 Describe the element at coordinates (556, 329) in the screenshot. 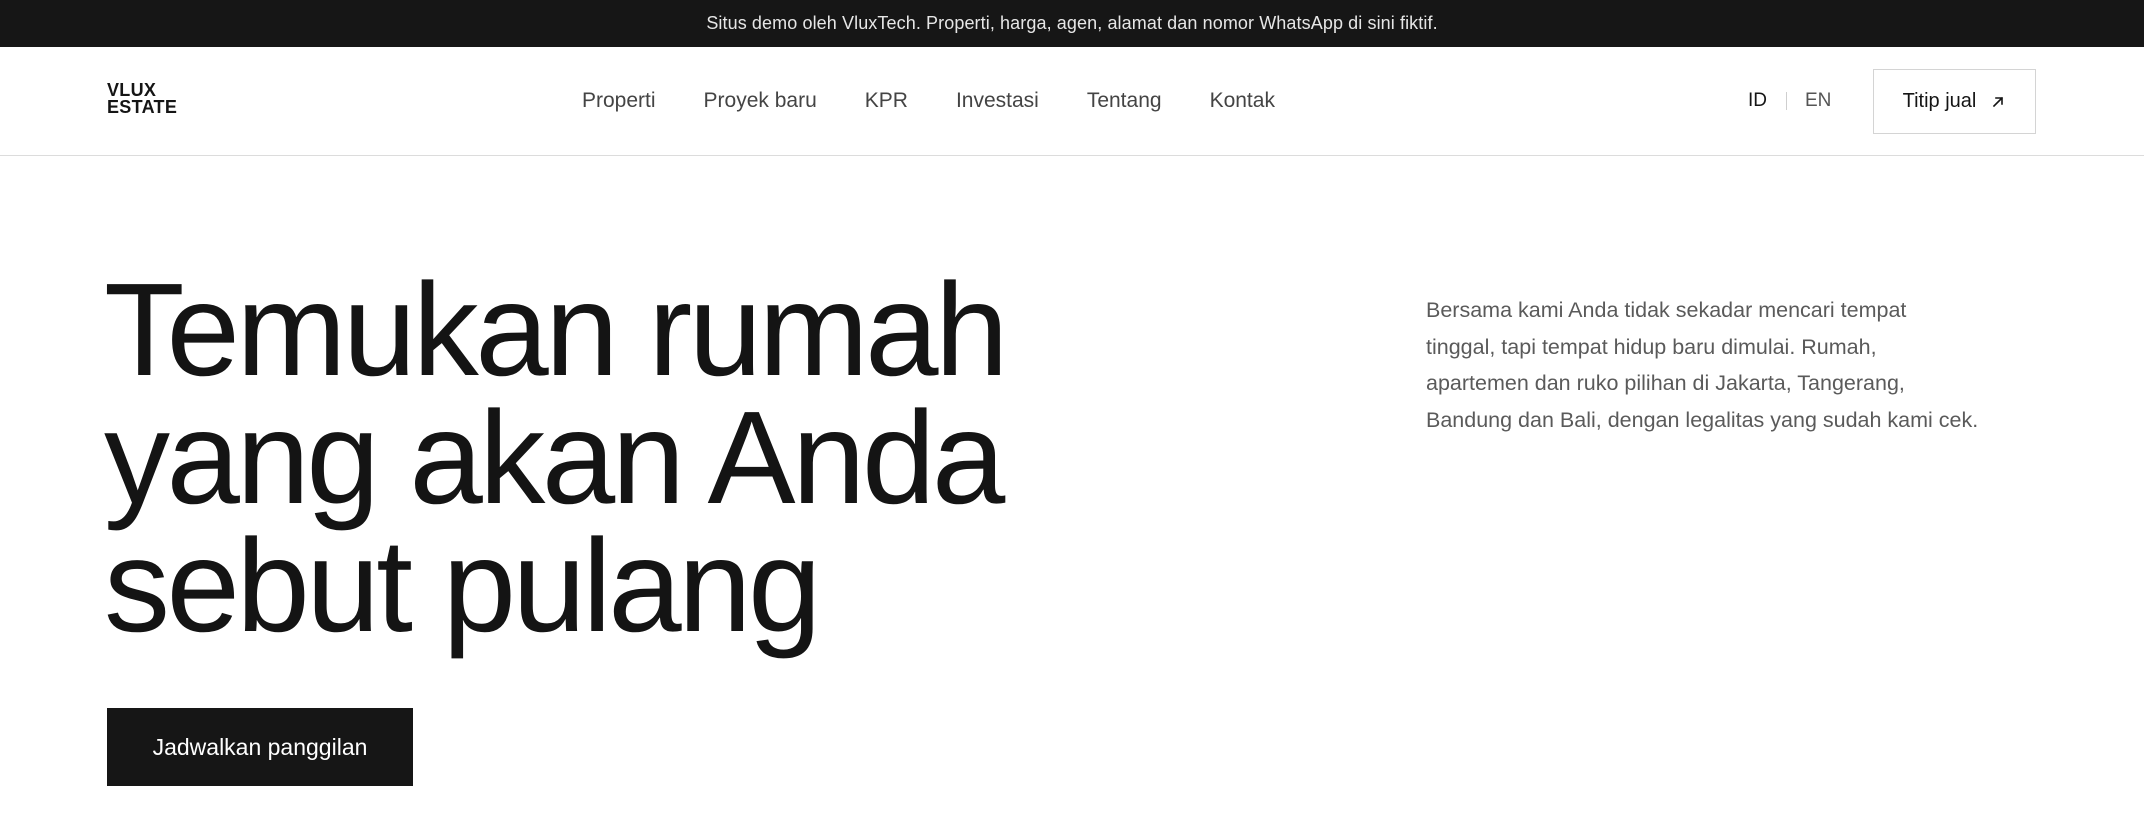

I see `hero-title-line: Temukan rumah` at that location.